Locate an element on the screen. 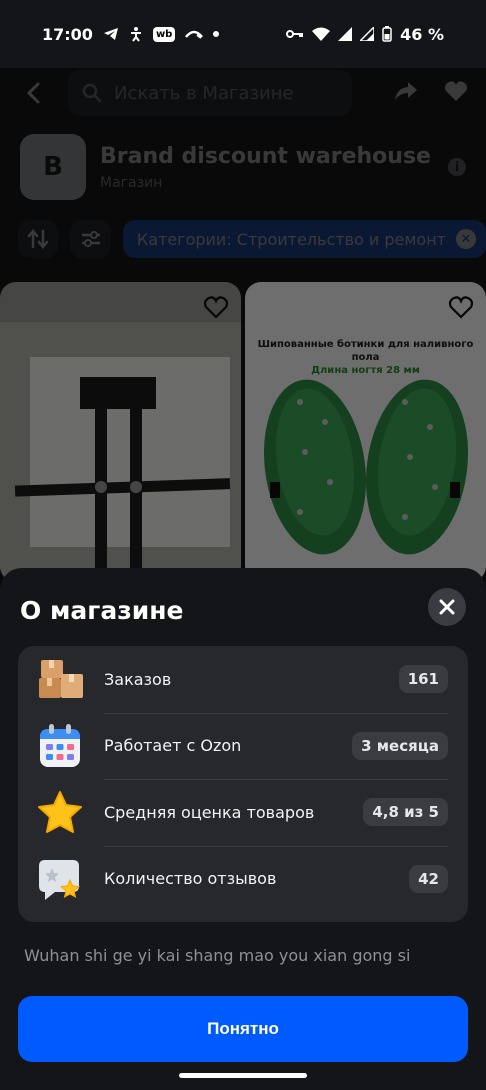 This screenshot has width=486, height=1090. star-icon is located at coordinates (60, 812).